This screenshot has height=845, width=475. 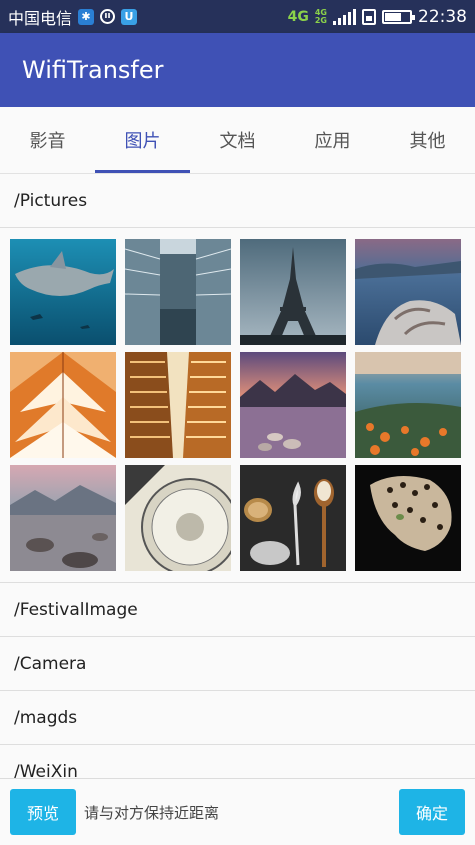 What do you see at coordinates (129, 16) in the screenshot?
I see `shield-icon: U` at bounding box center [129, 16].